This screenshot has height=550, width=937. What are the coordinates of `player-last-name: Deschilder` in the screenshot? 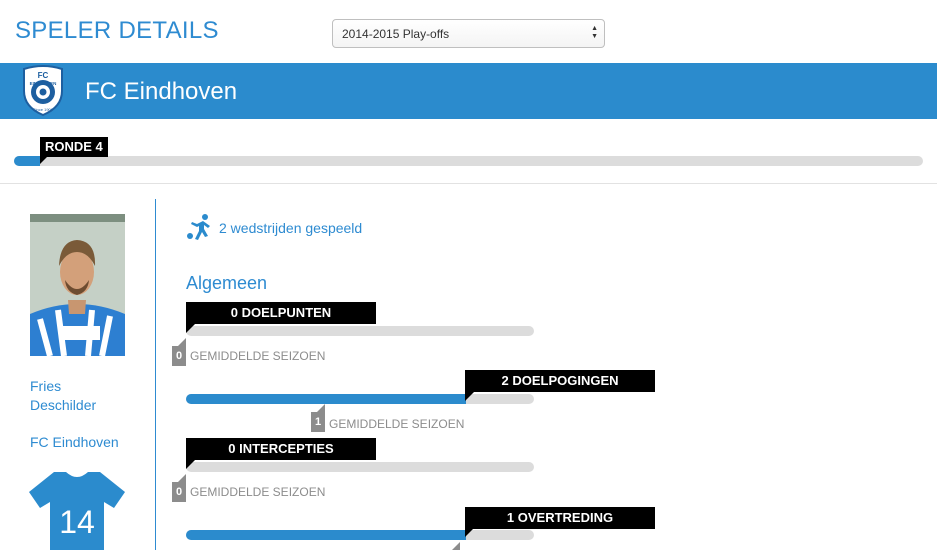 It's located at (63, 405).